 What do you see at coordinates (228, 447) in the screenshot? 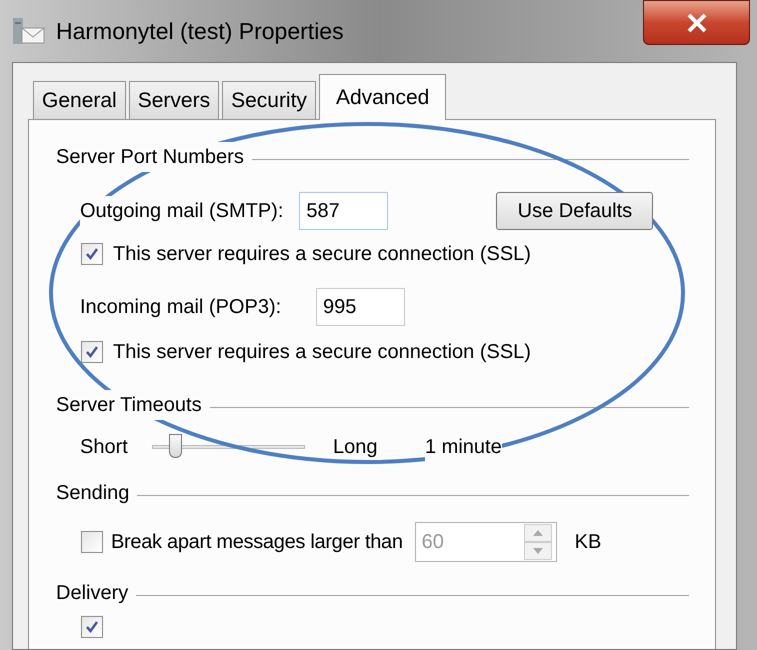
I see `timeout-slider` at bounding box center [228, 447].